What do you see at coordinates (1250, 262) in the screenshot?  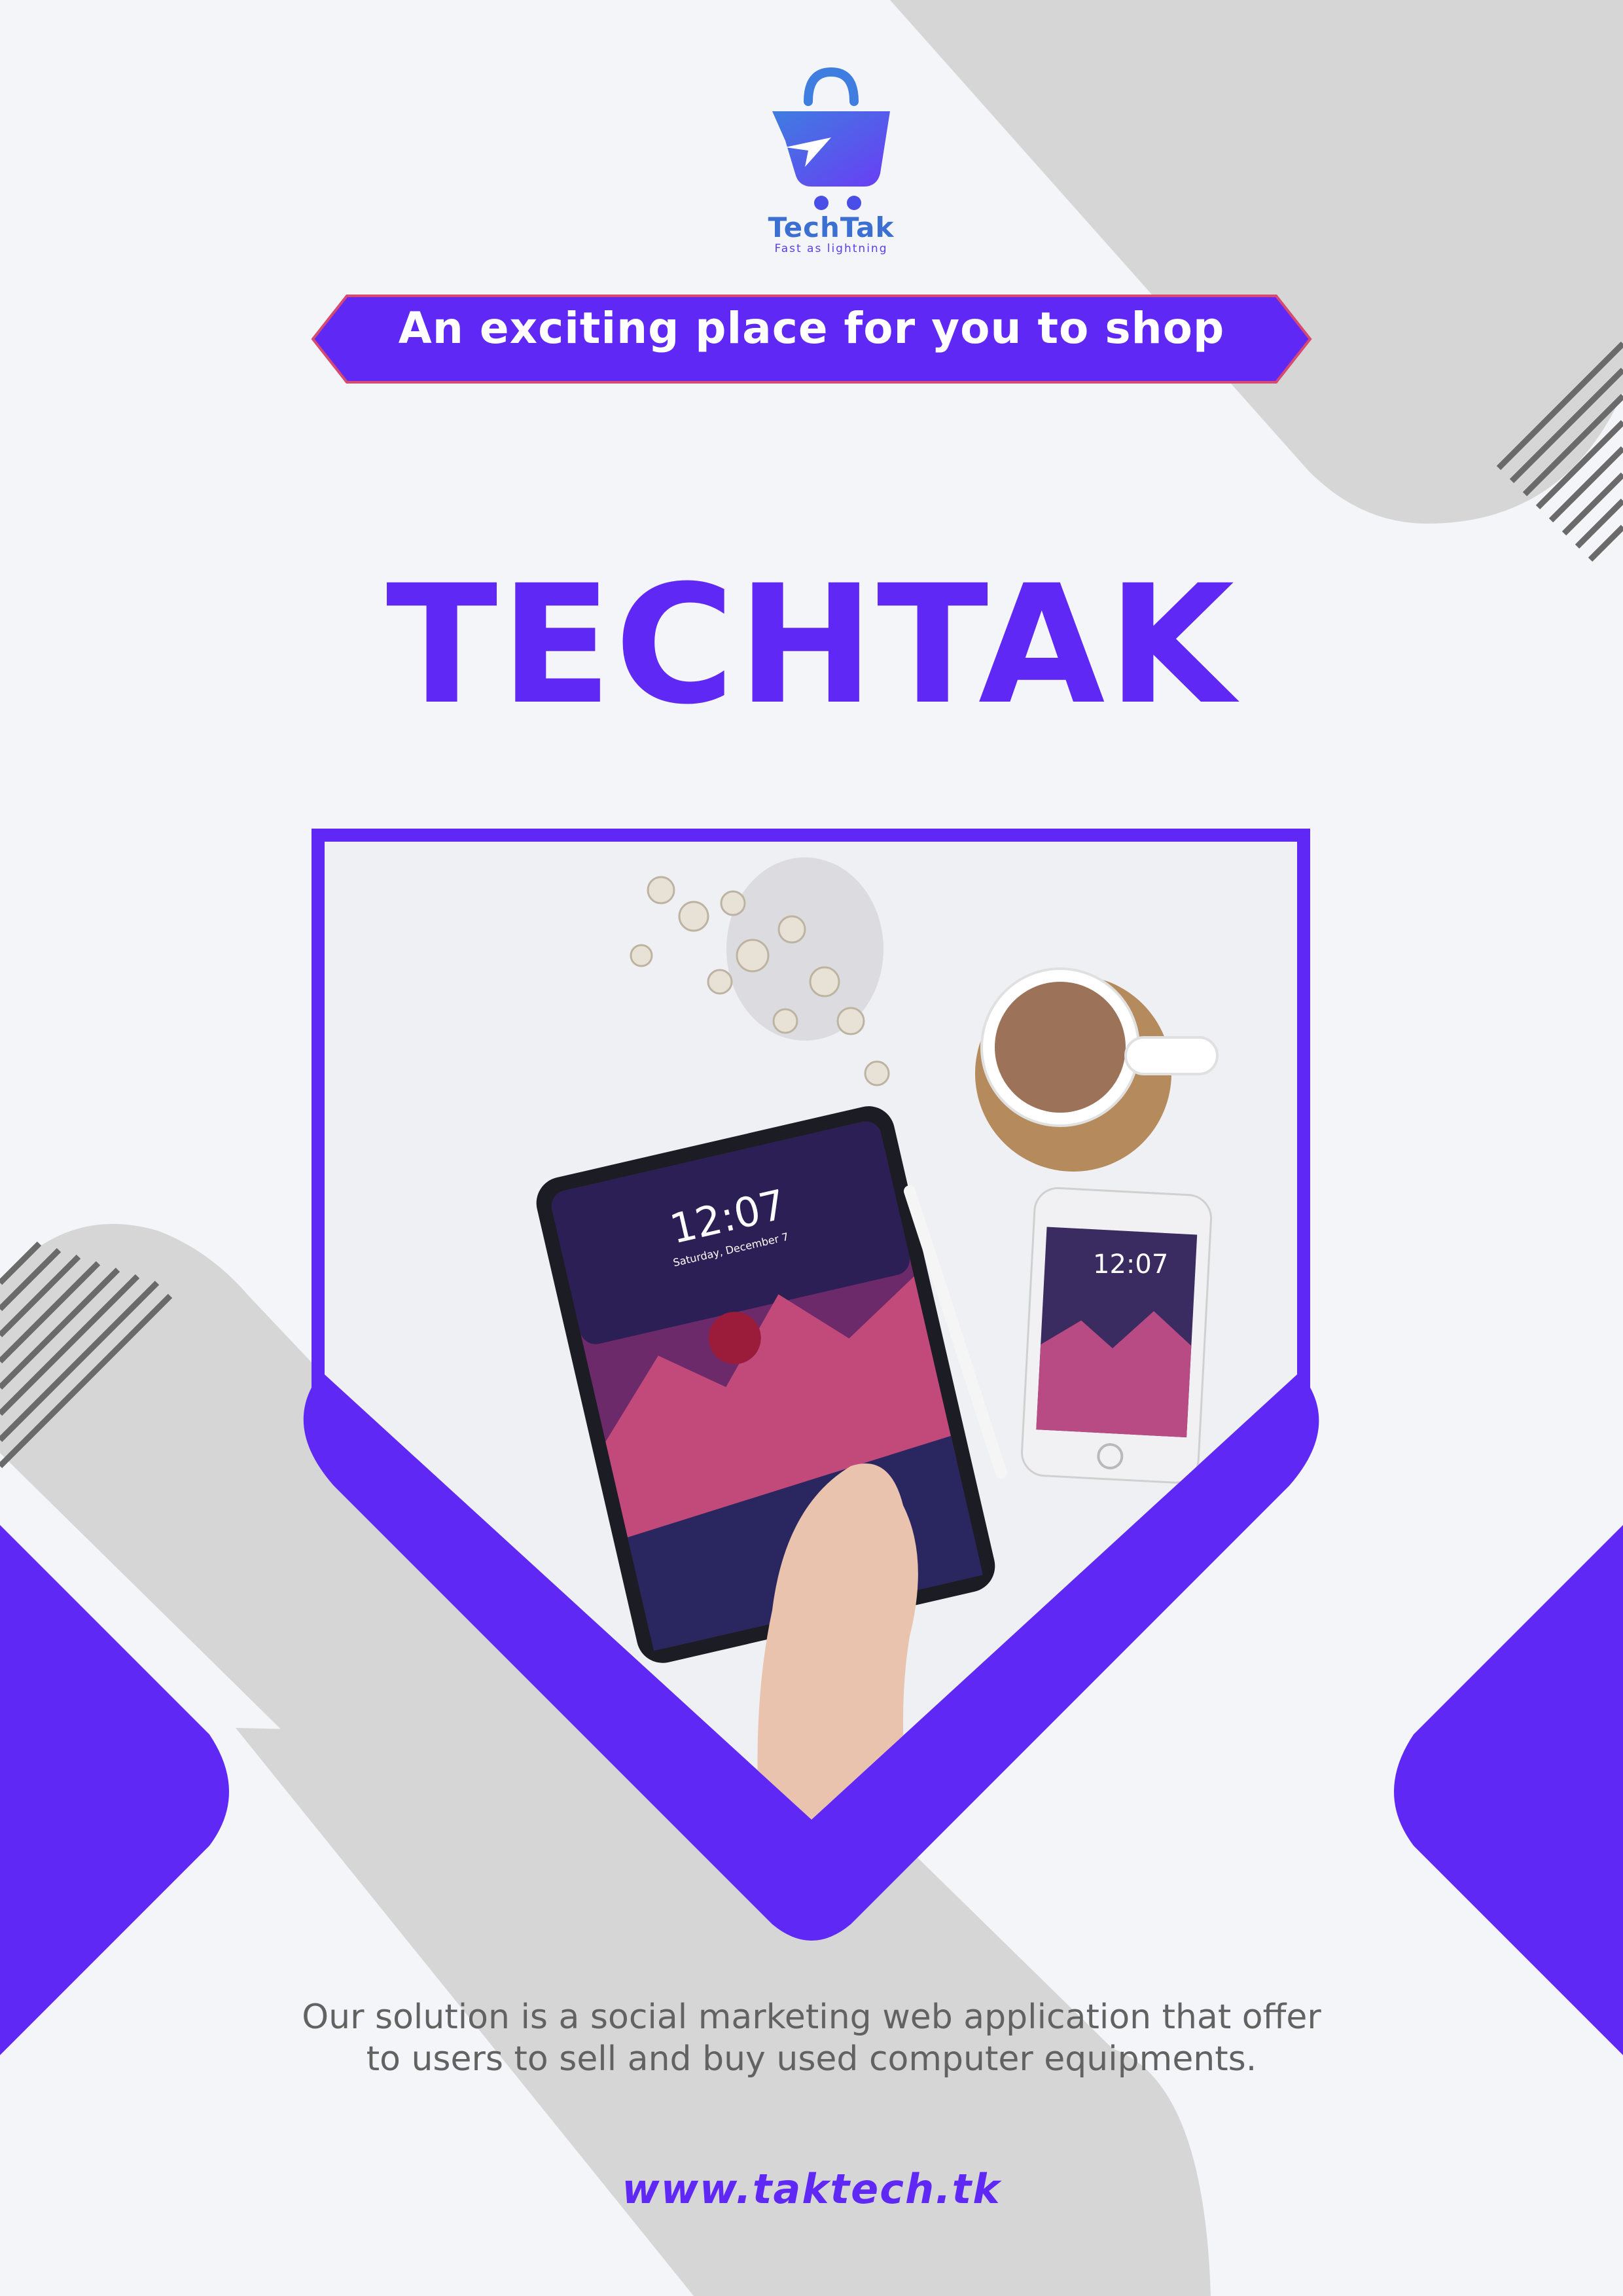 I see `top-right-gray-shape` at bounding box center [1250, 262].